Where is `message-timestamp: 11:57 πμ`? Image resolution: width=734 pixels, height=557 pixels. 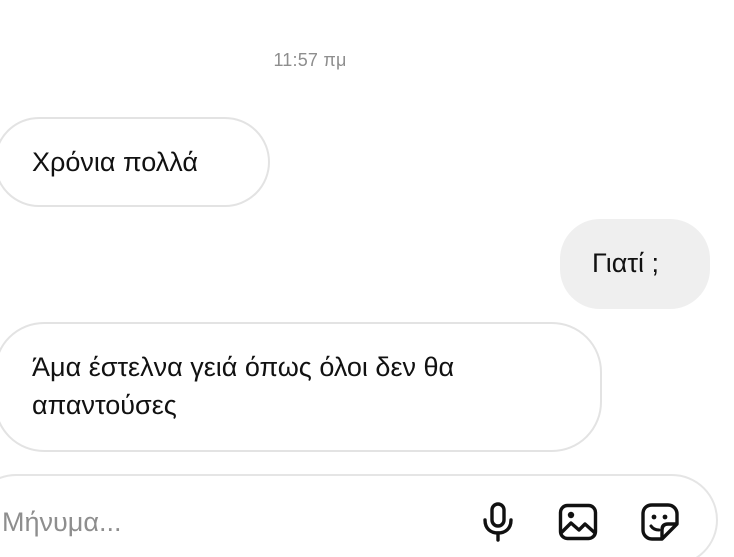 message-timestamp: 11:57 πμ is located at coordinates (310, 60).